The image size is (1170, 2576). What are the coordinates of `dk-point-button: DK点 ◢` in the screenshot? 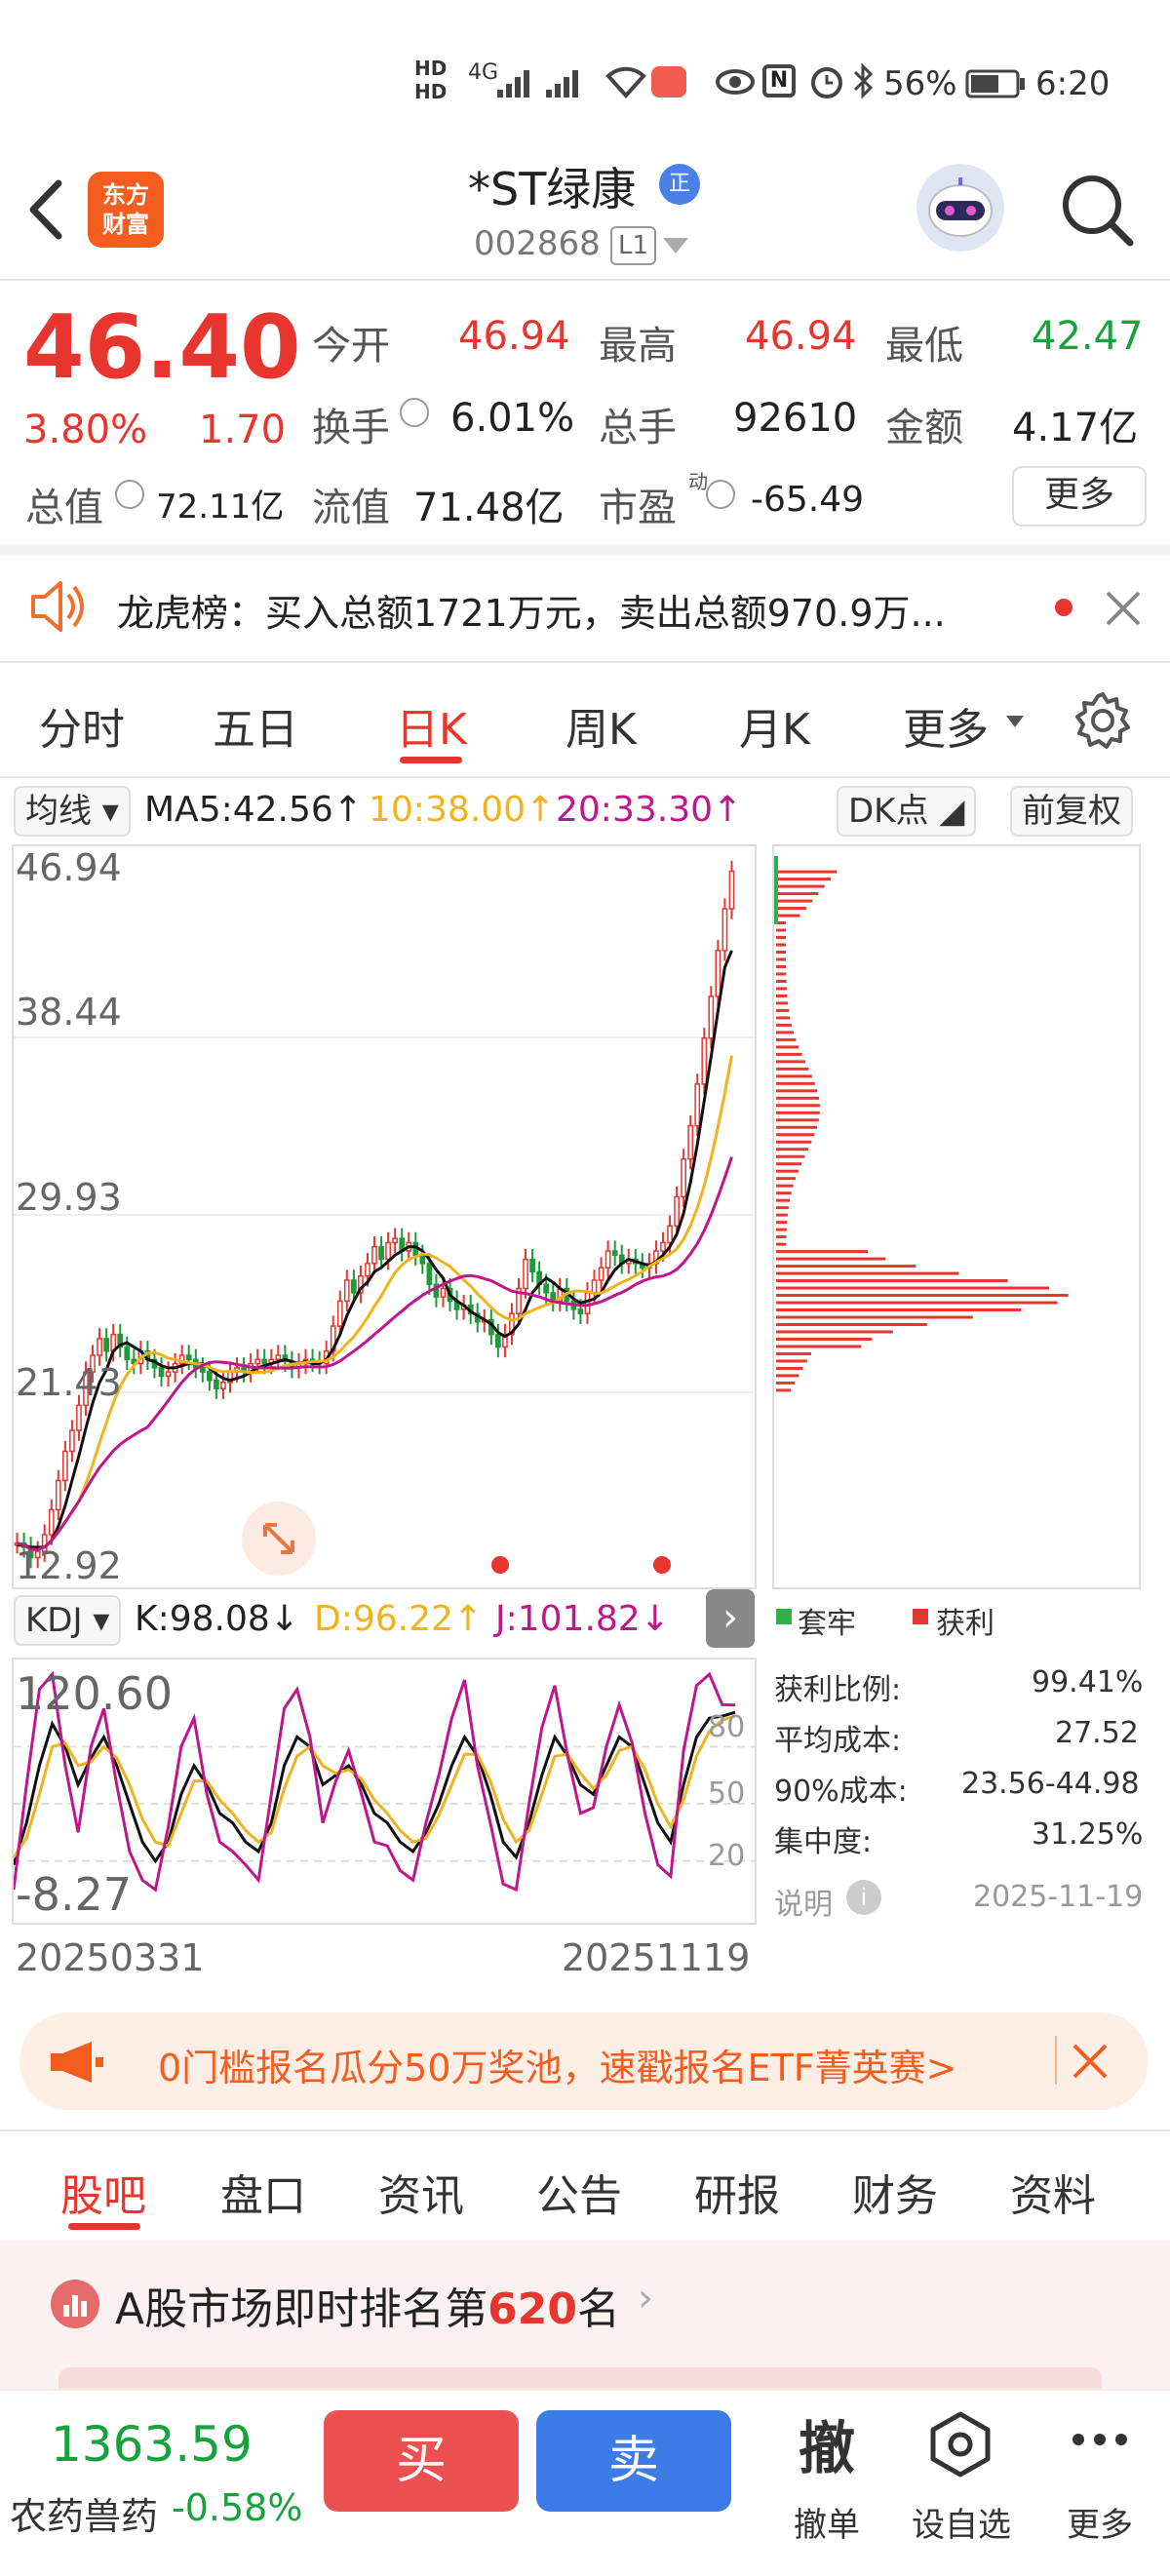 It's located at (907, 811).